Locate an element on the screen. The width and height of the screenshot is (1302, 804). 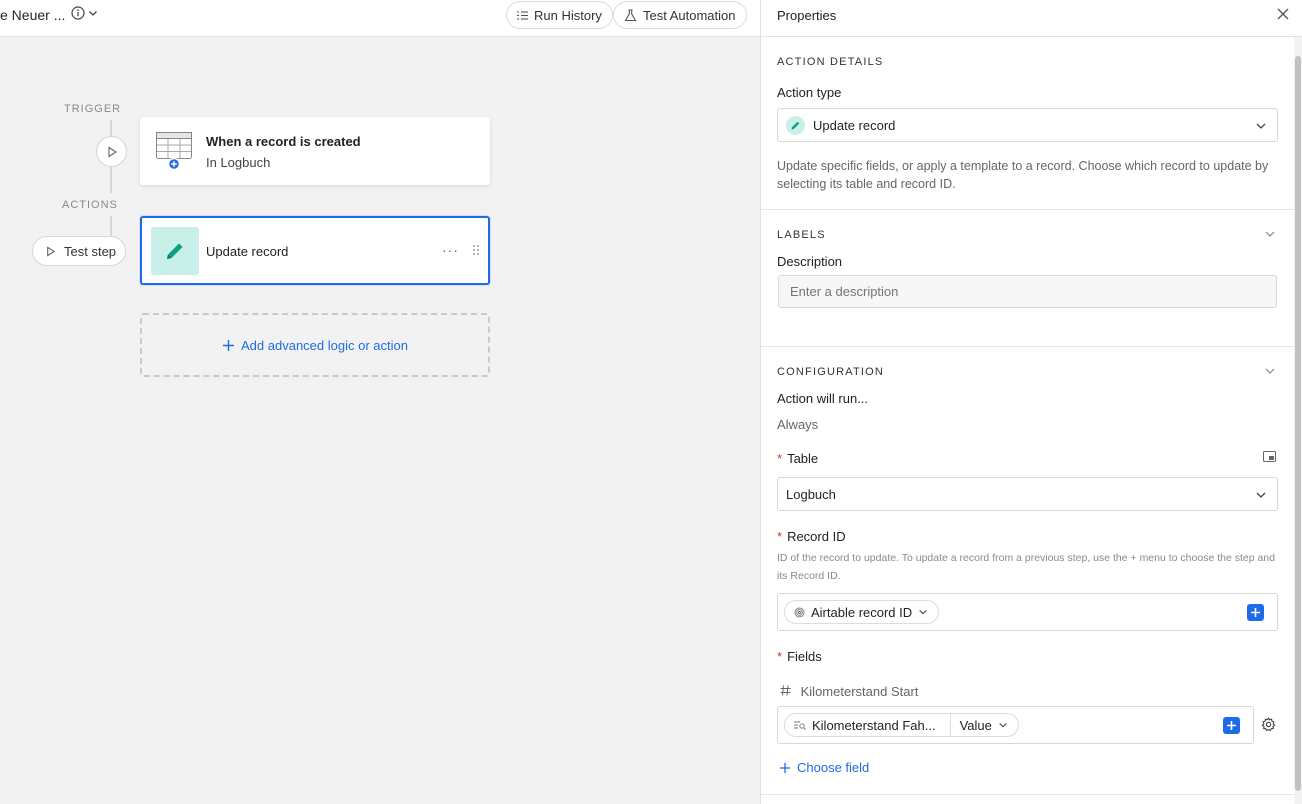
list-icon is located at coordinates (522, 15).